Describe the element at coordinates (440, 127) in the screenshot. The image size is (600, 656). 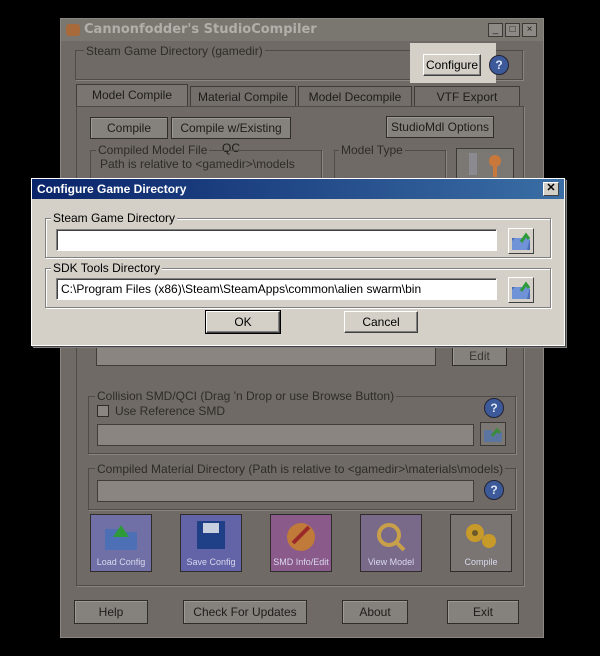
I see `studiomdl-options-button: StudioMdl Options` at that location.